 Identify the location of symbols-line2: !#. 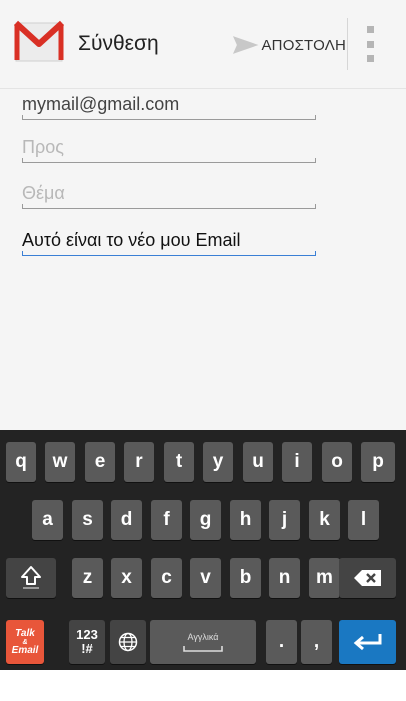
(87, 648).